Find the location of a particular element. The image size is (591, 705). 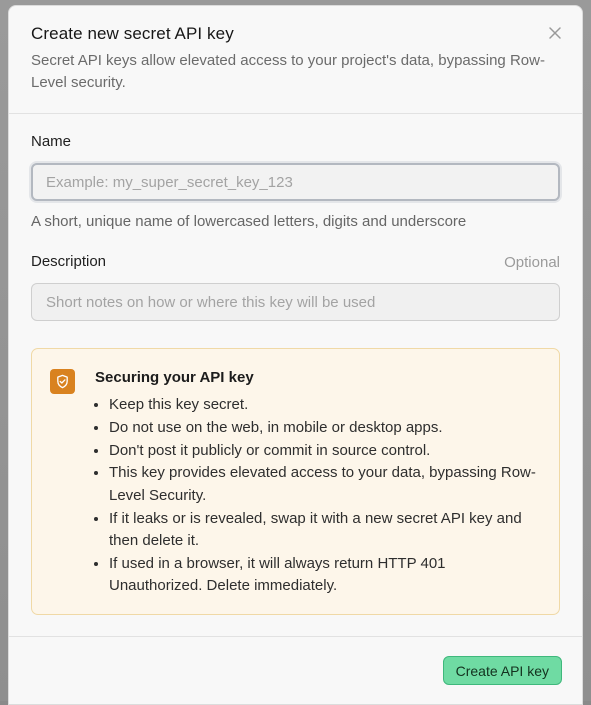

list-item: Keep this key secret. is located at coordinates (325, 405).